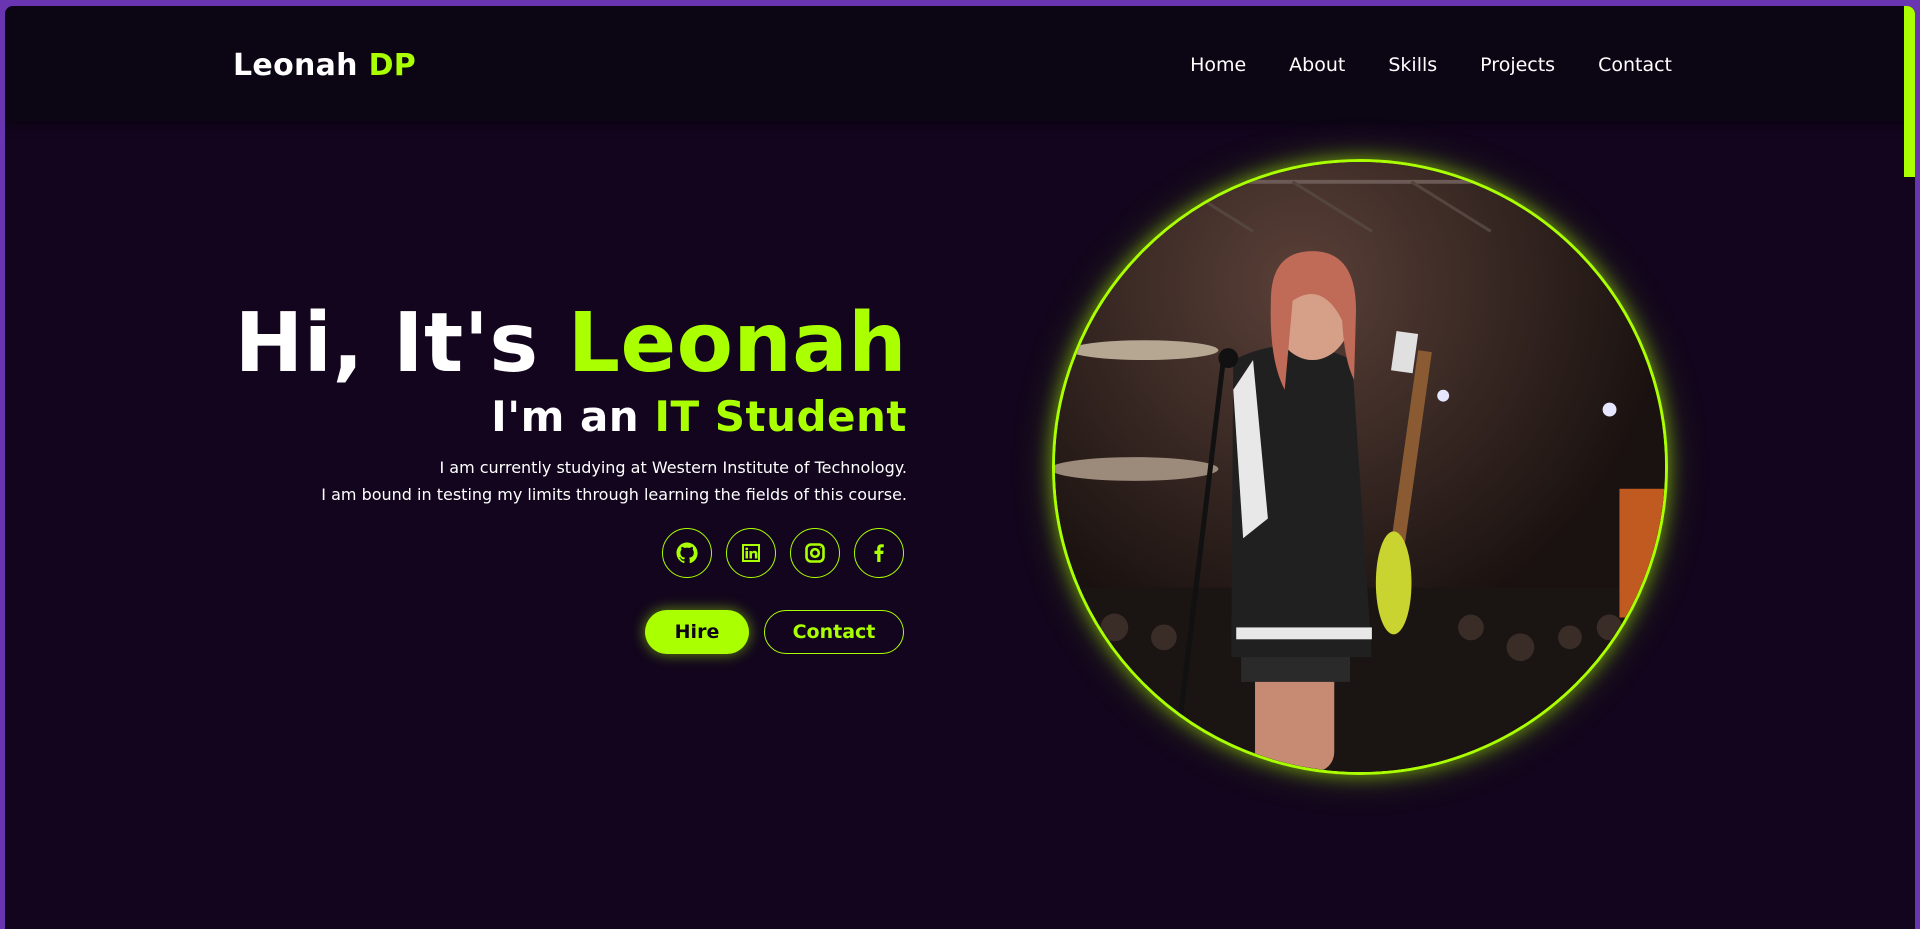  Describe the element at coordinates (1218, 65) in the screenshot. I see `nav-home: Home` at that location.